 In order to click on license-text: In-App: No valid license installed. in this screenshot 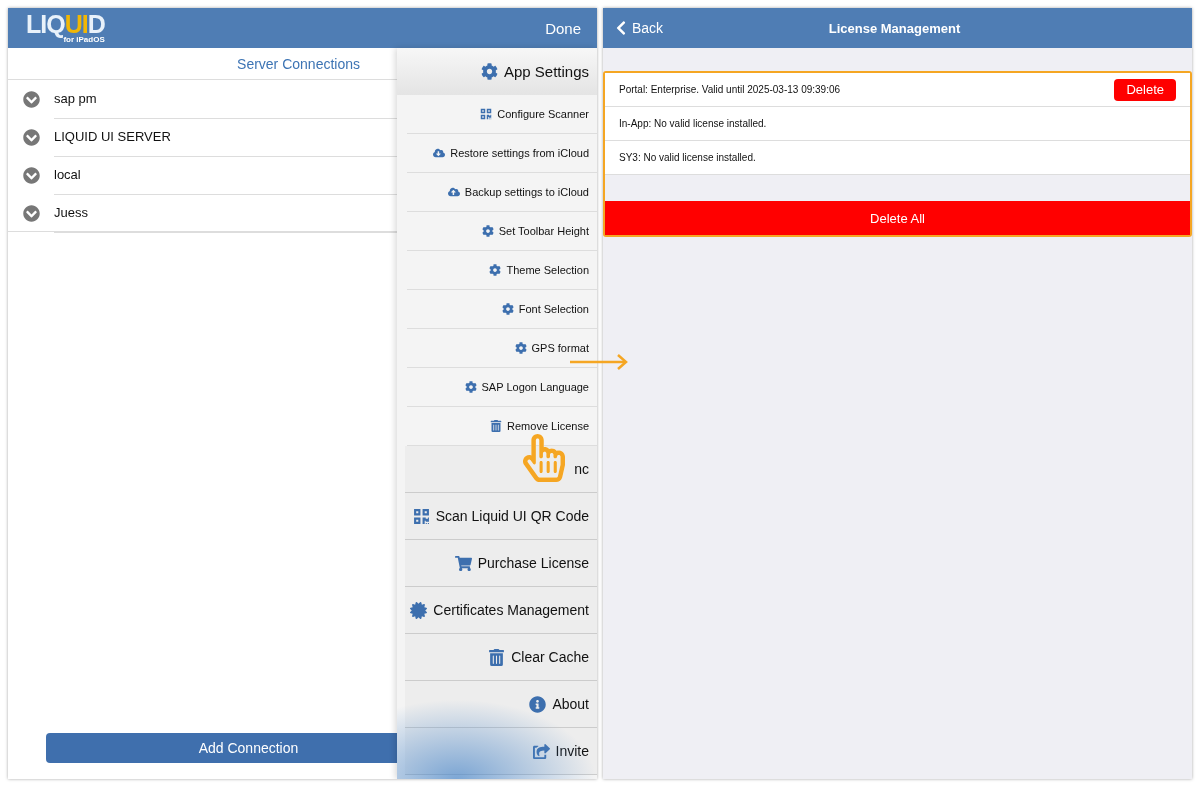, I will do `click(693, 123)`.